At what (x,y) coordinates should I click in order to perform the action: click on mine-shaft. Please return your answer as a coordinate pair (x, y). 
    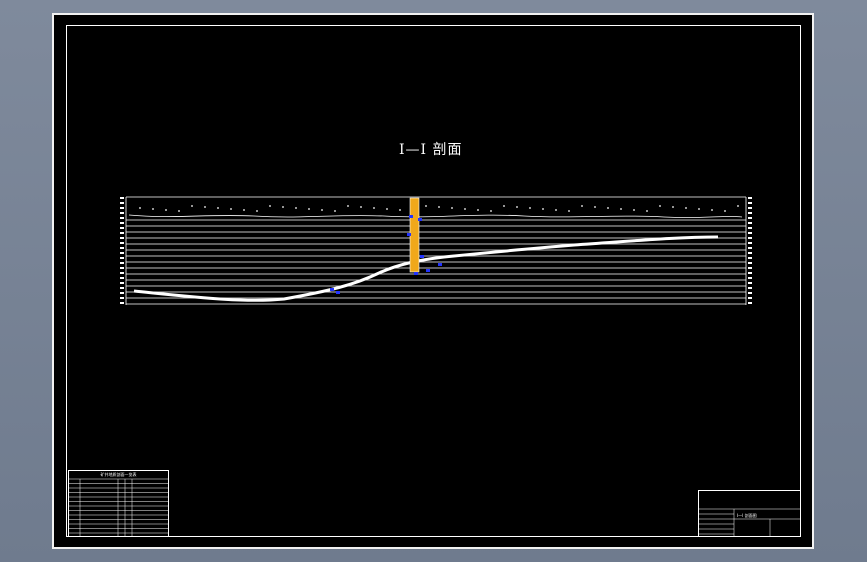
    Looking at the image, I should click on (414, 235).